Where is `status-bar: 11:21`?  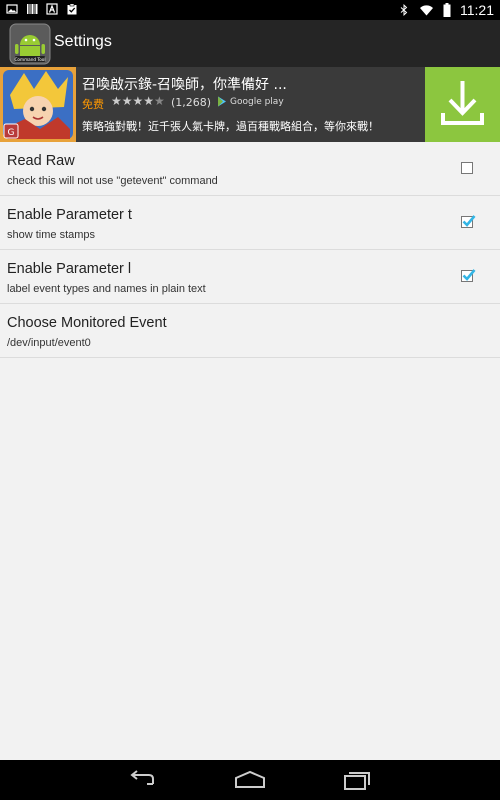
status-bar: 11:21 is located at coordinates (250, 10).